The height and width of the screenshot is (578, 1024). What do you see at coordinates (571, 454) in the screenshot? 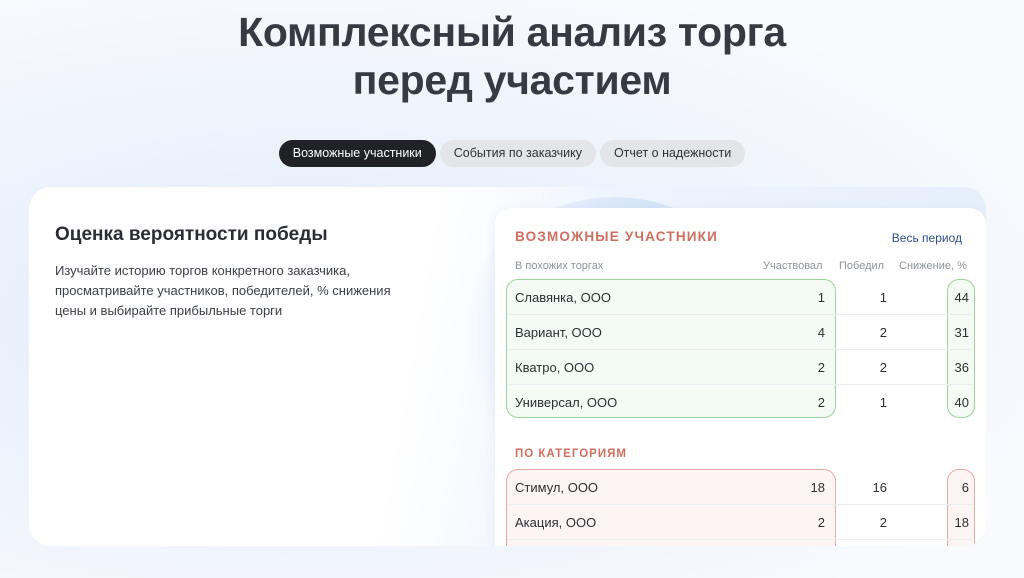
I see `category-section-title: ПО КАТЕГОРИЯМ` at bounding box center [571, 454].